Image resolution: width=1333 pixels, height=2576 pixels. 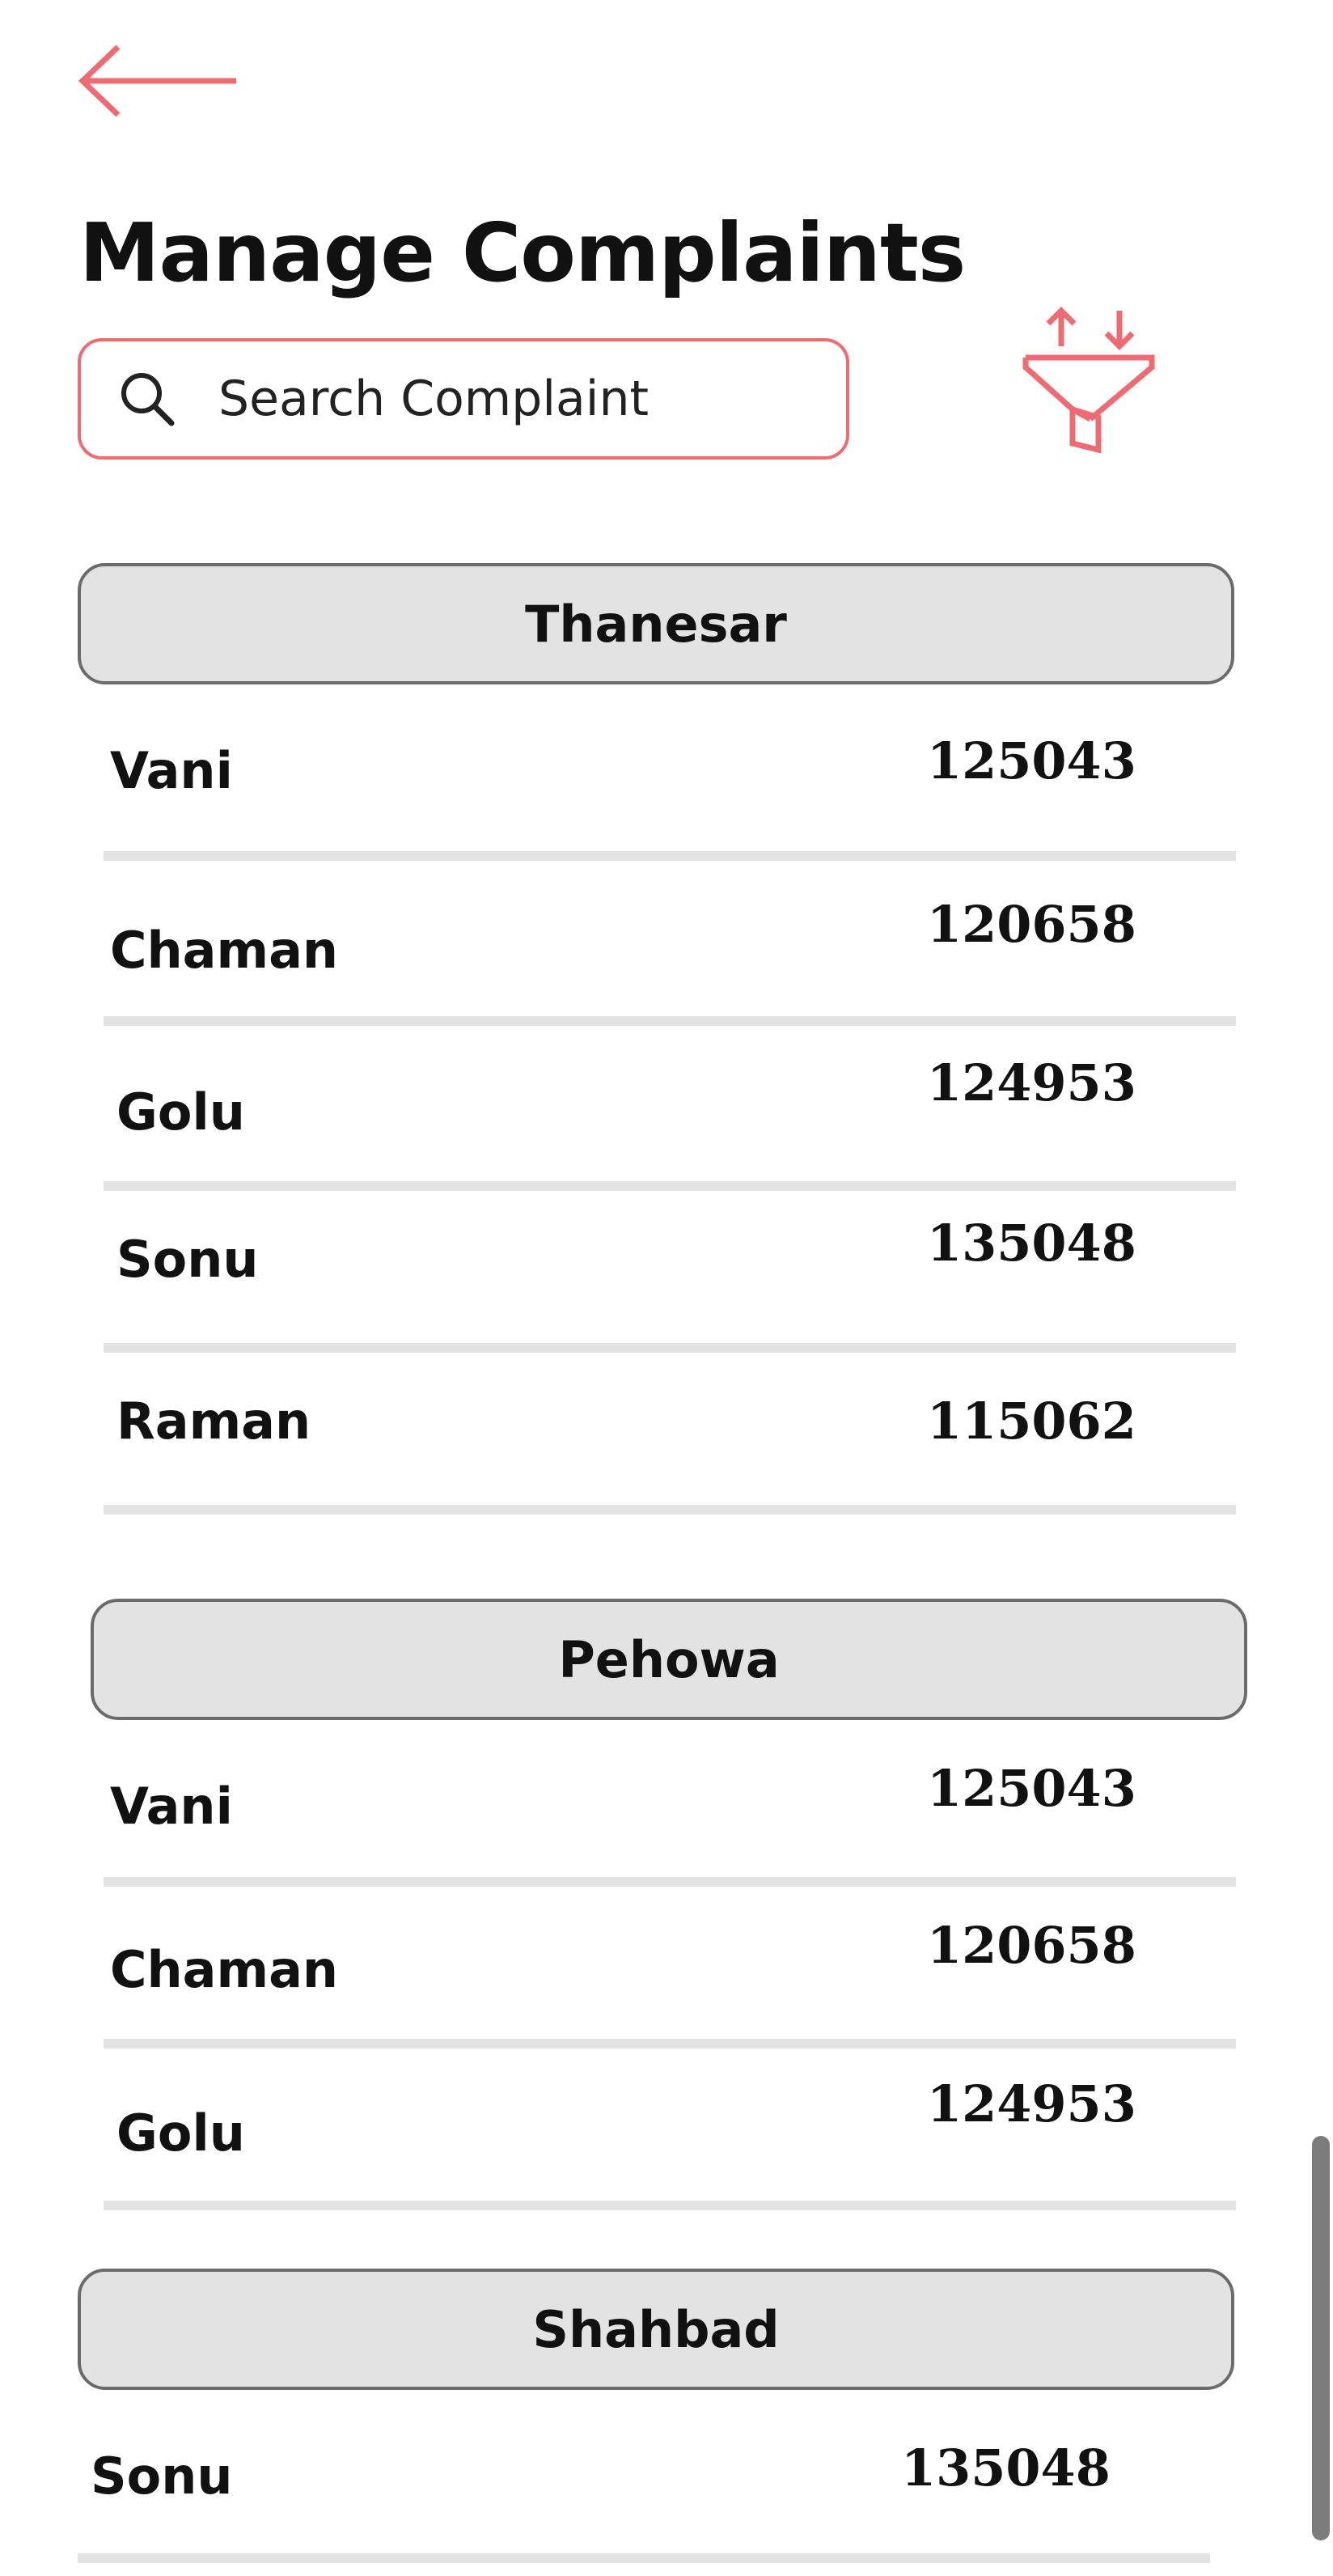 What do you see at coordinates (1031, 1421) in the screenshot?
I see `complaint-number: 115062` at bounding box center [1031, 1421].